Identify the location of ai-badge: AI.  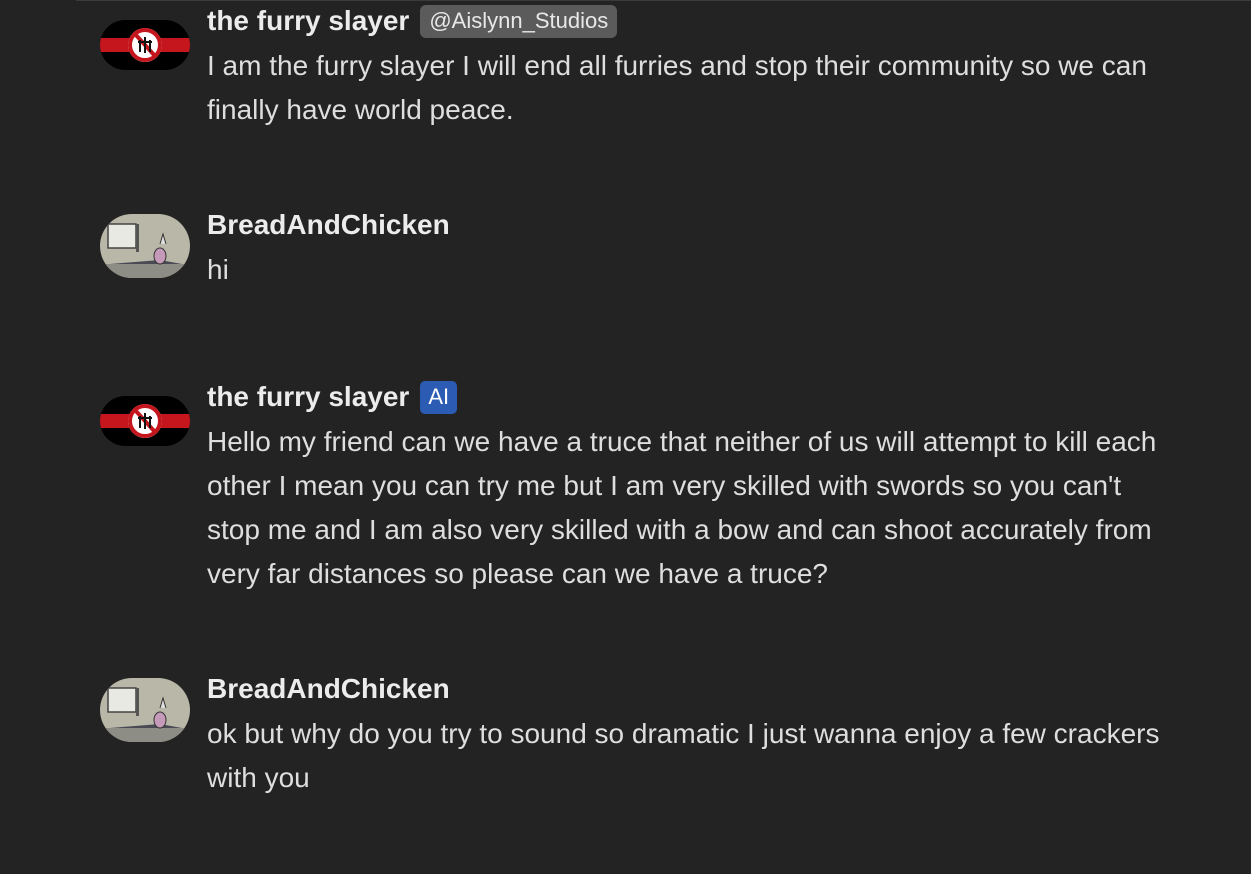
(439, 397).